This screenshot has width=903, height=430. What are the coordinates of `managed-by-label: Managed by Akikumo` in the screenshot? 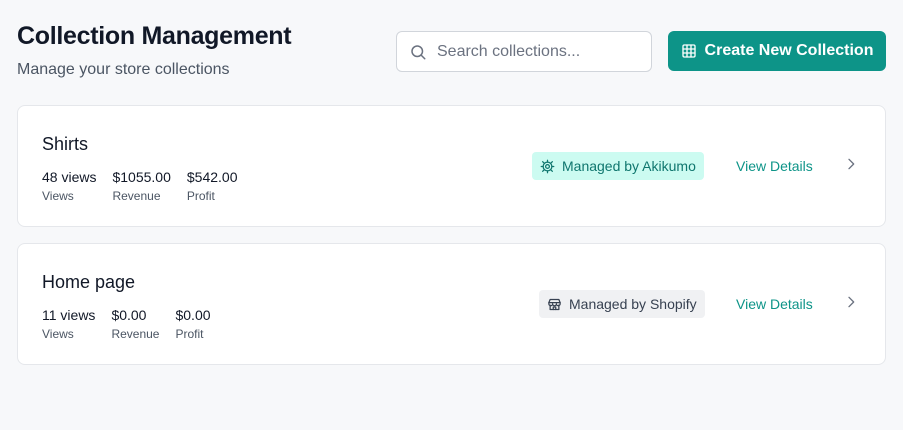 It's located at (629, 166).